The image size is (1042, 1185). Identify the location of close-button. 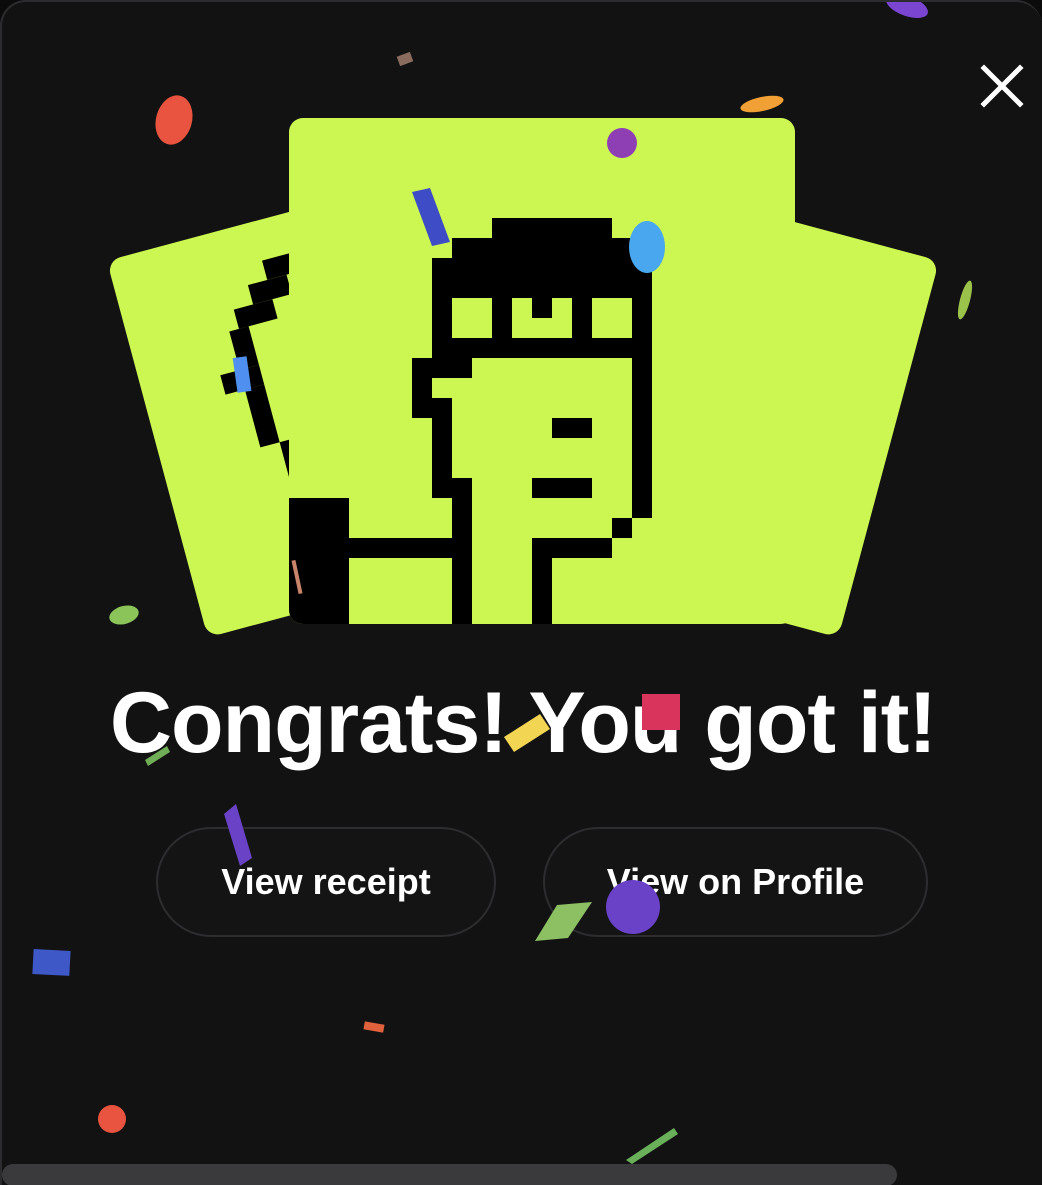
(1002, 86).